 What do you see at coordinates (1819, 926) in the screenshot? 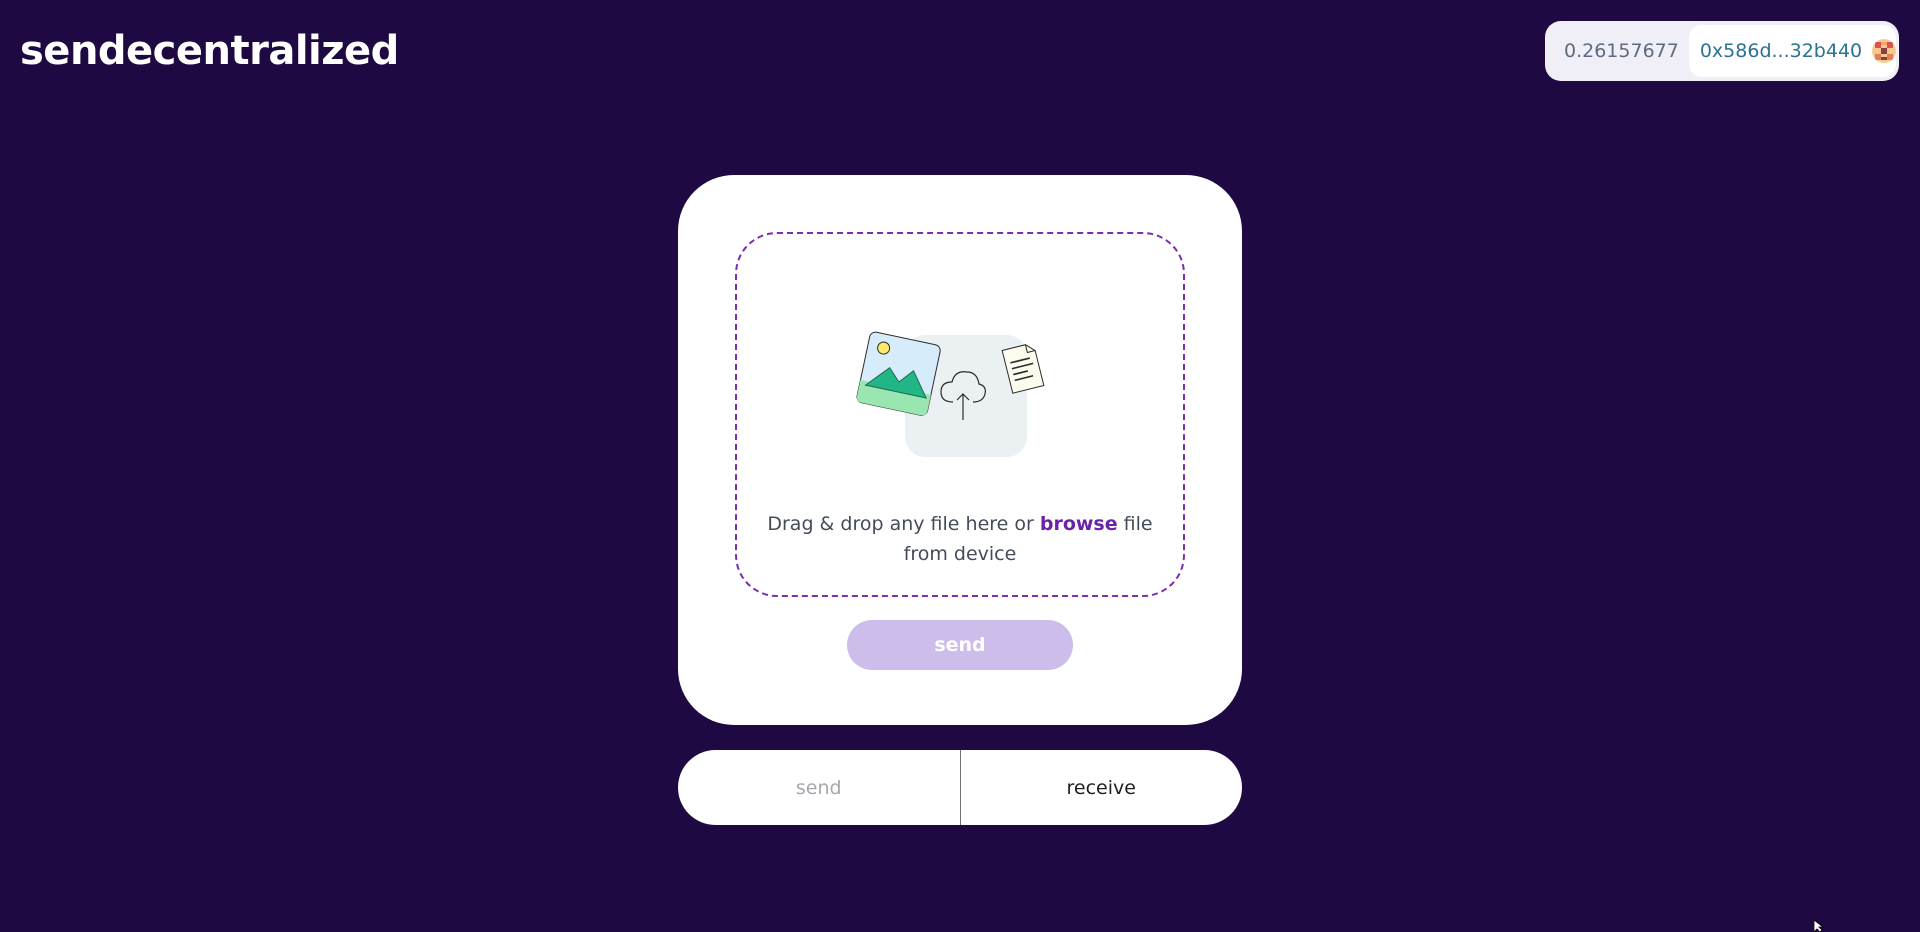
I see `mouse-cursor-icon` at bounding box center [1819, 926].